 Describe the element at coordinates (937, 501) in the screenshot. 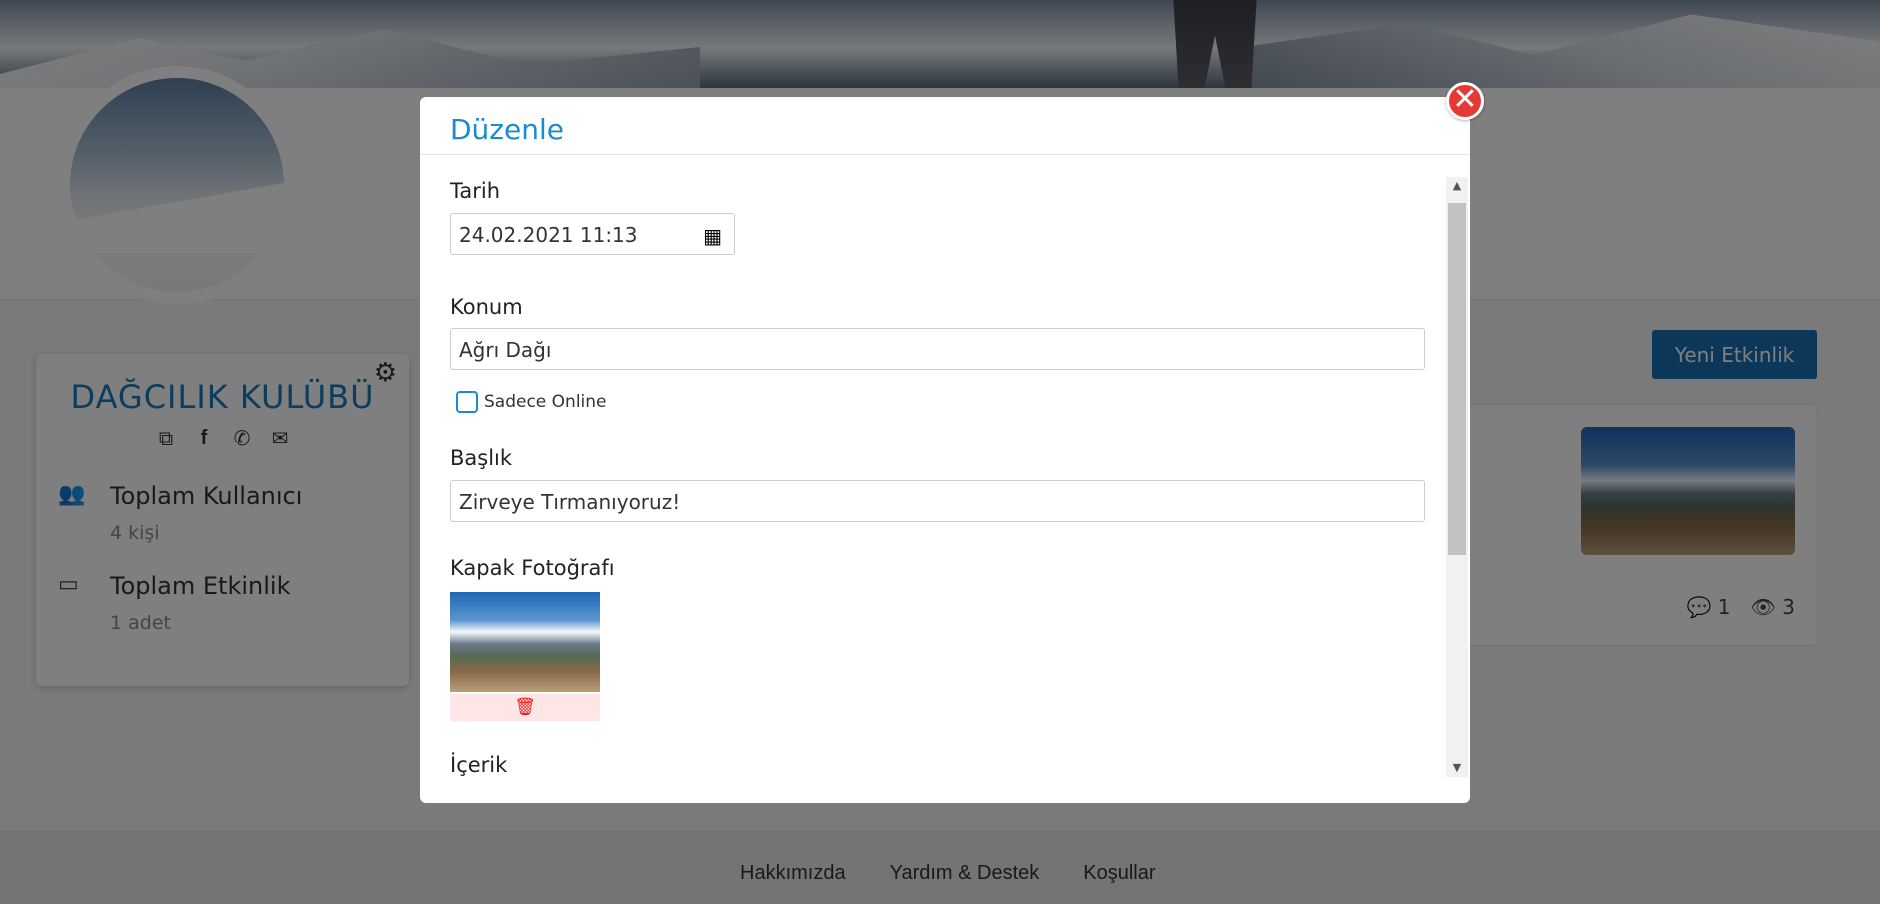

I see `title-input: Zirveye Tırmanıyoruz!` at that location.